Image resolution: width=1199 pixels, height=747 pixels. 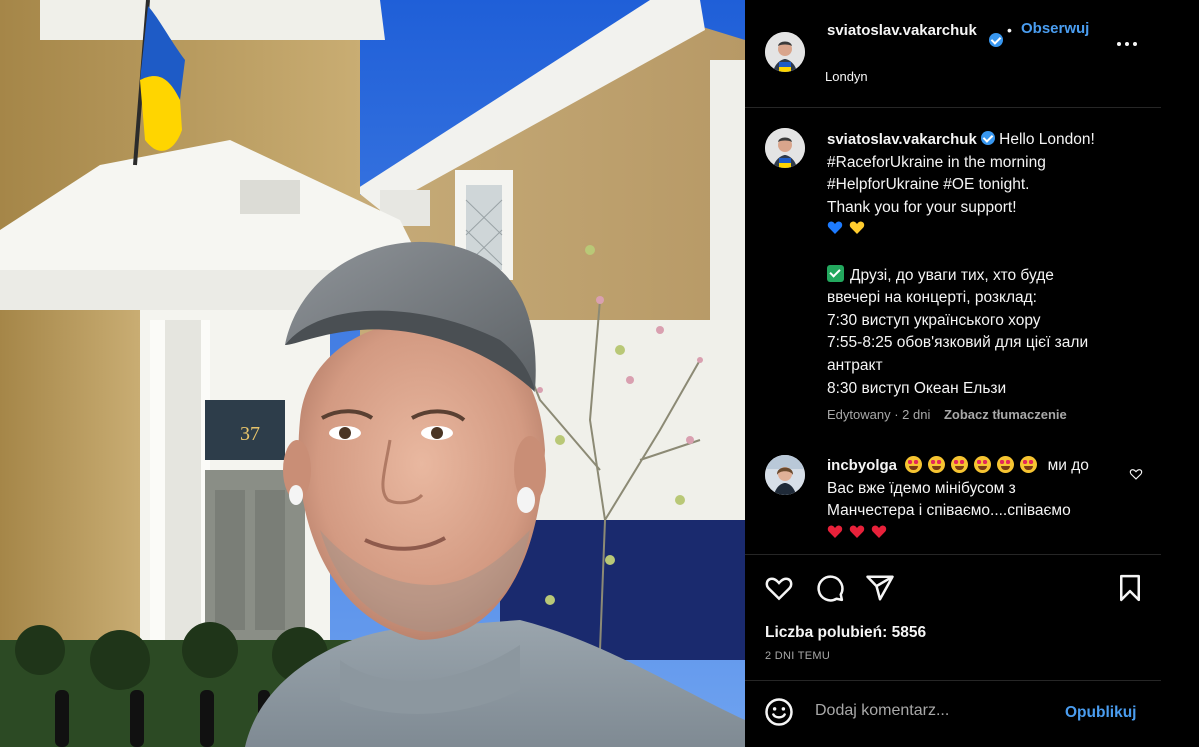 What do you see at coordinates (977, 163) in the screenshot?
I see `hashtag-line: #RaceforUkraine in the morning` at bounding box center [977, 163].